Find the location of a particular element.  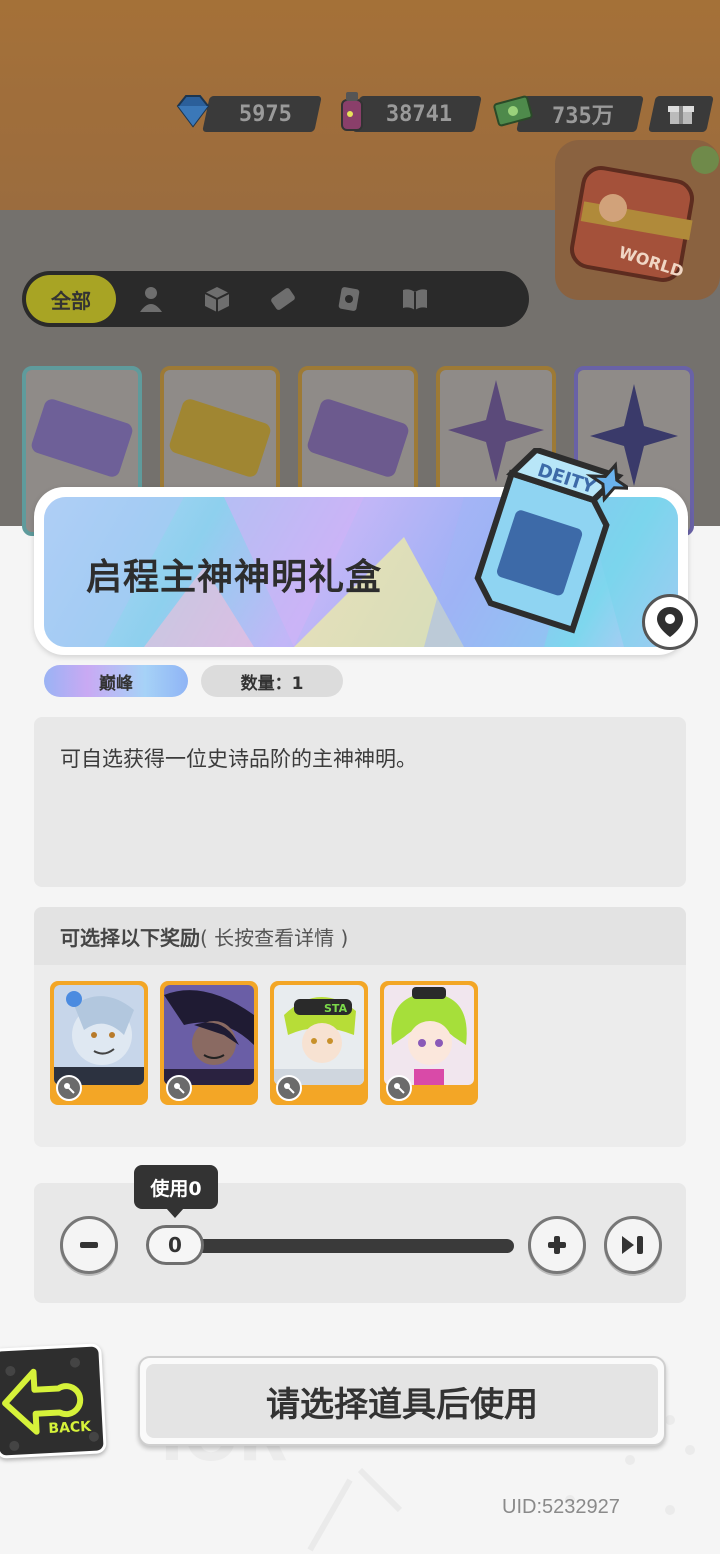

back-arrow-icon: BACK is located at coordinates (50, 1404).